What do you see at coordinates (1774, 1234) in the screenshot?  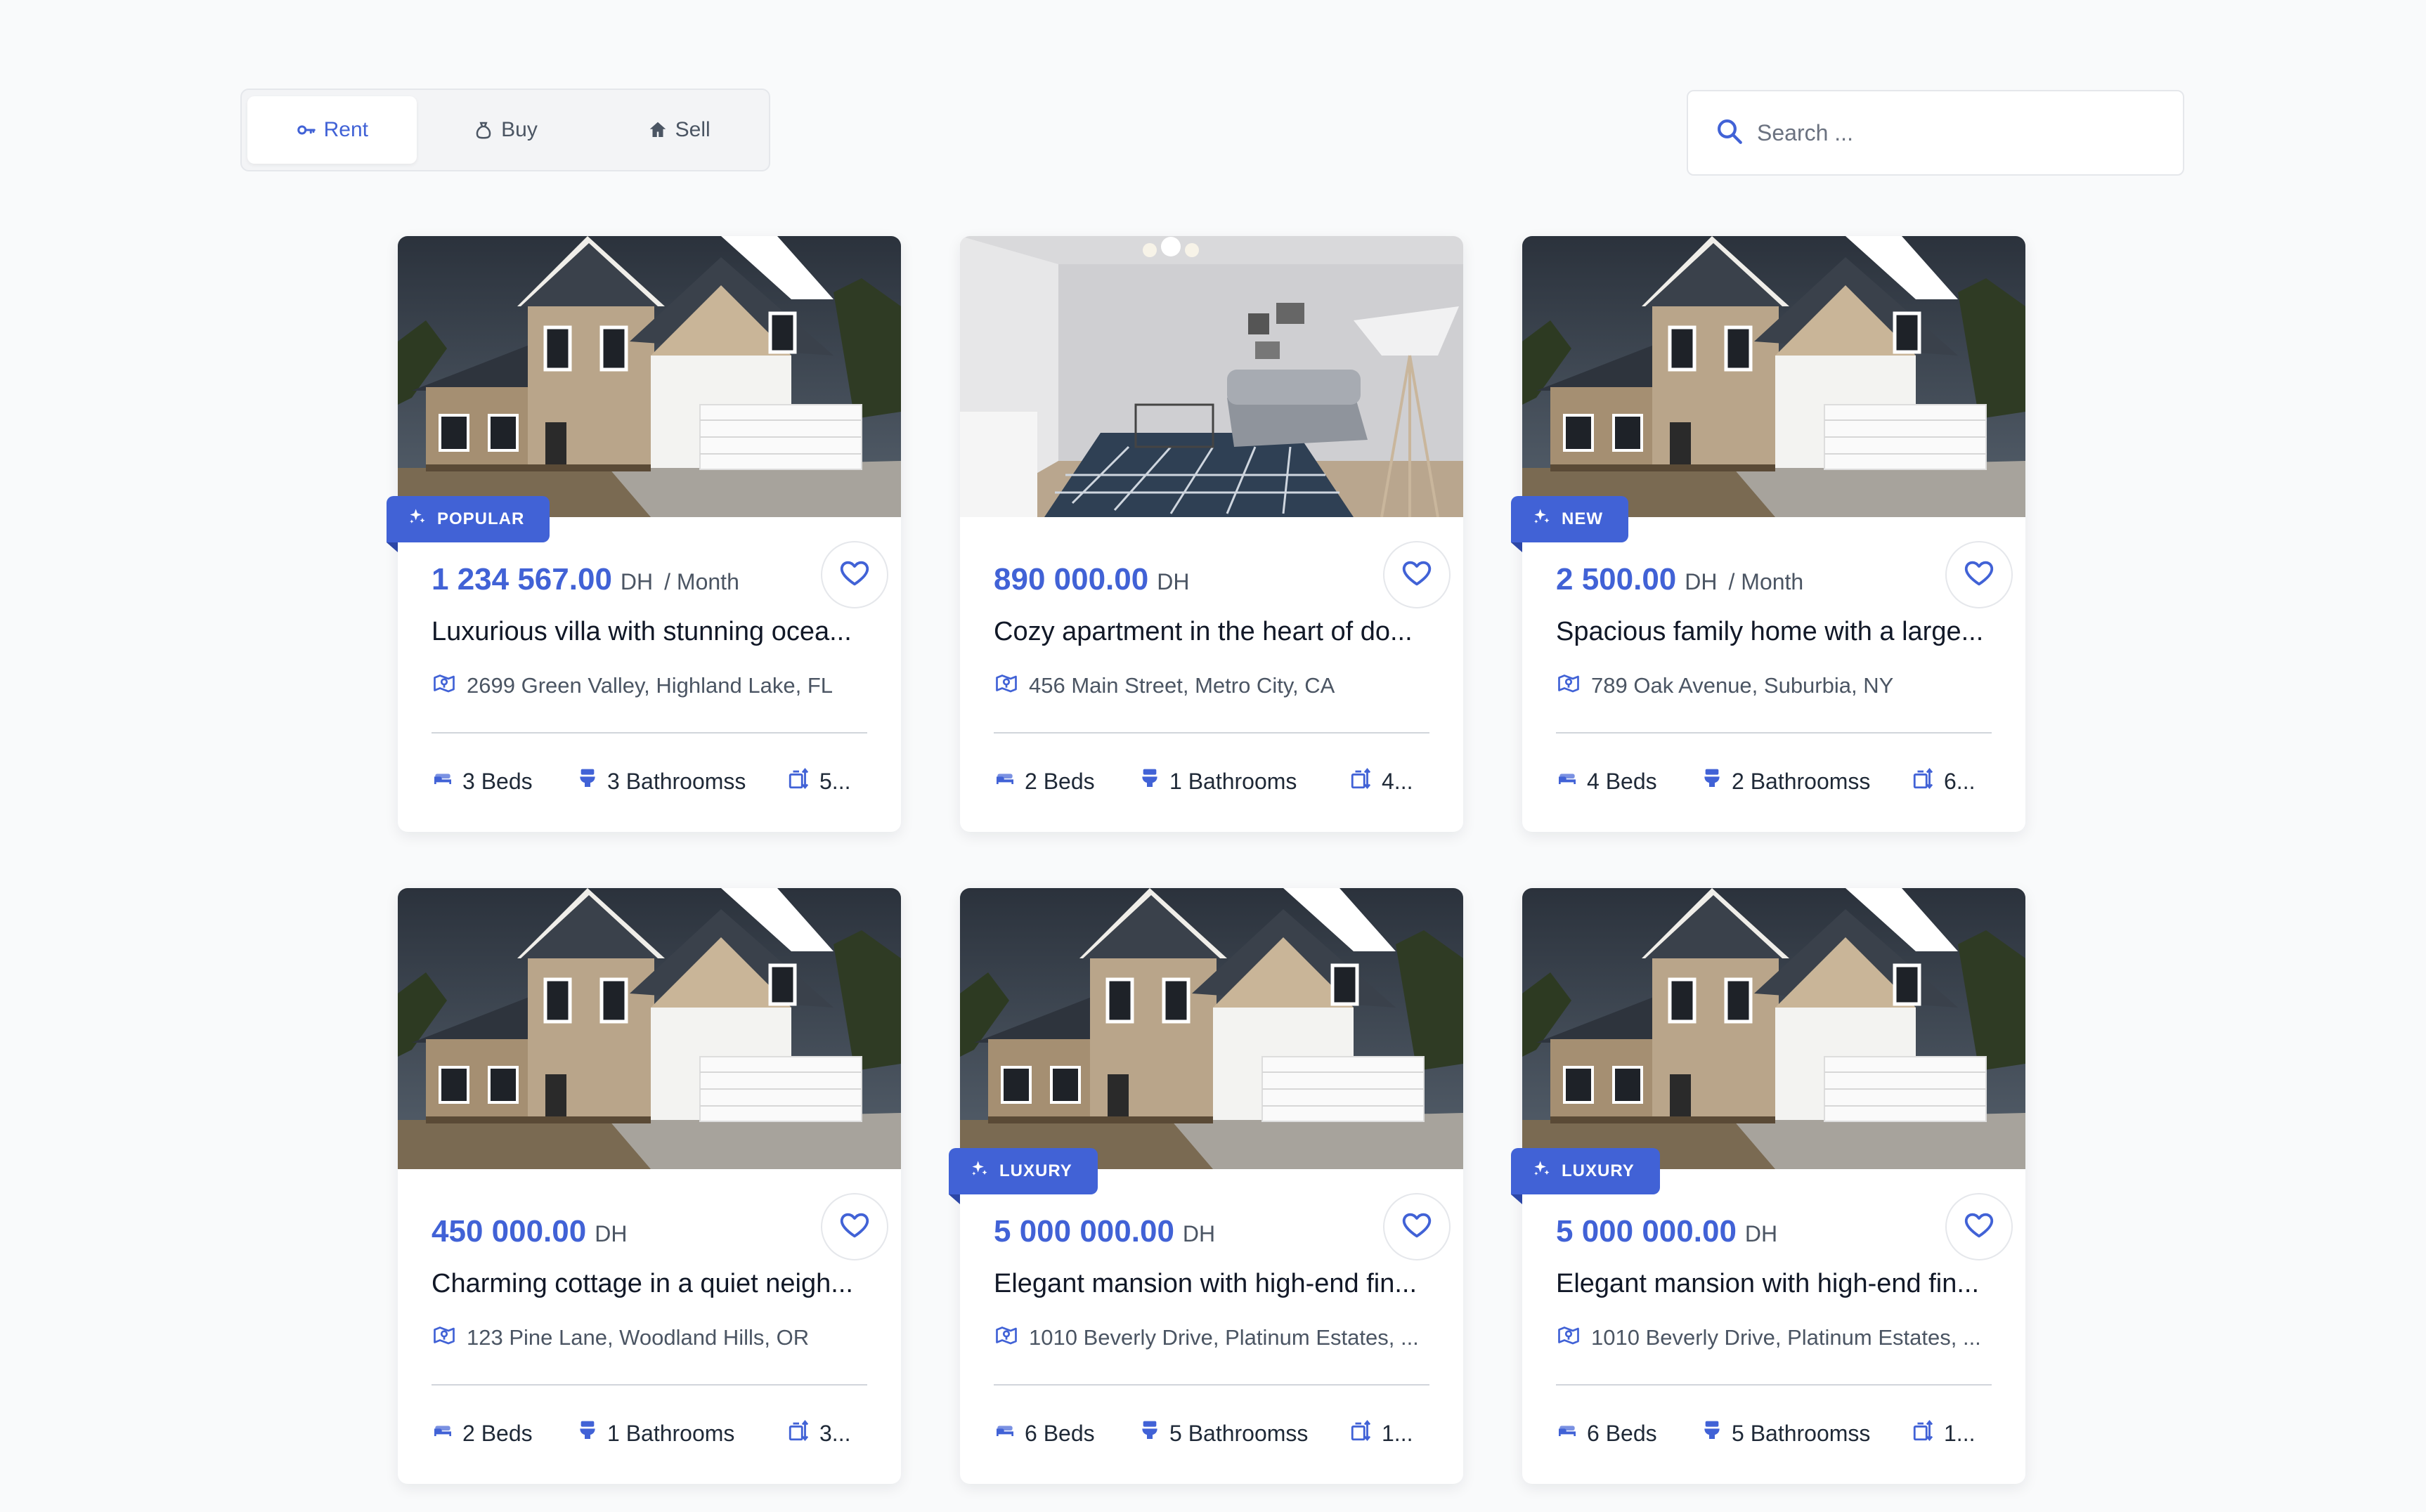 I see `price-row: 5 000 000.00 DH` at bounding box center [1774, 1234].